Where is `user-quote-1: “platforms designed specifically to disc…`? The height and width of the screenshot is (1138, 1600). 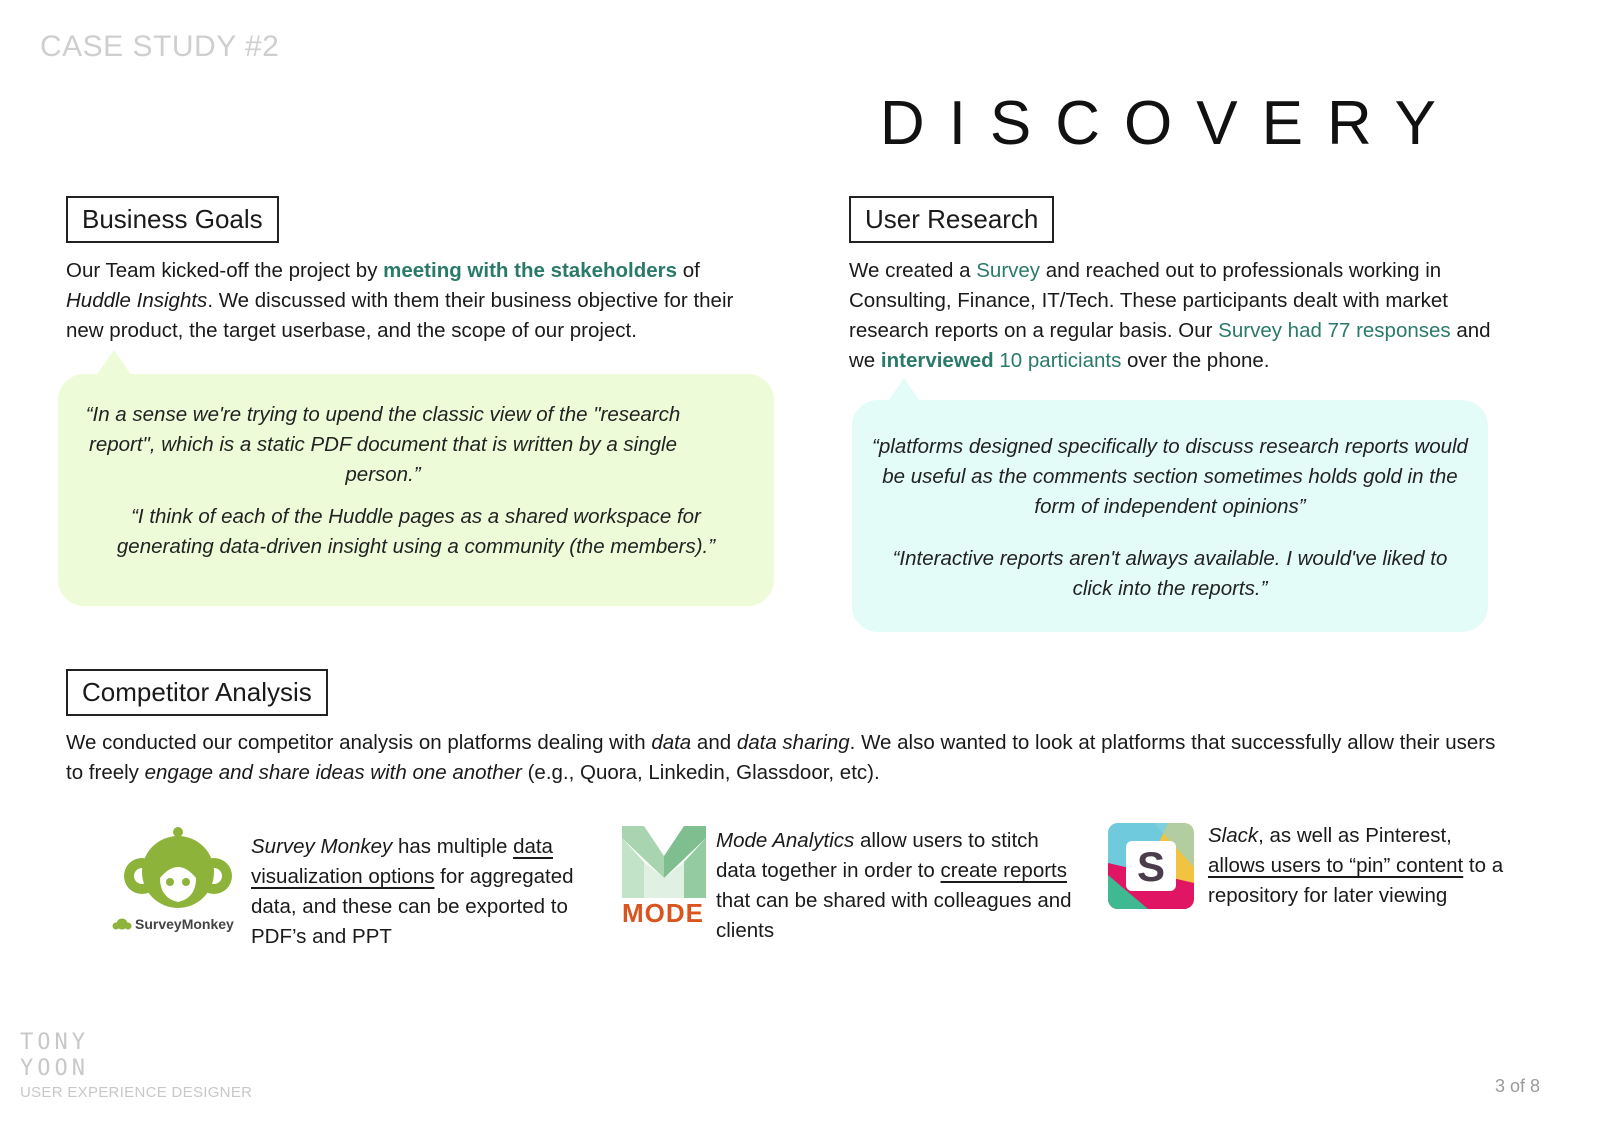
user-quote-1: “platforms designed specifically to disc… is located at coordinates (1170, 476).